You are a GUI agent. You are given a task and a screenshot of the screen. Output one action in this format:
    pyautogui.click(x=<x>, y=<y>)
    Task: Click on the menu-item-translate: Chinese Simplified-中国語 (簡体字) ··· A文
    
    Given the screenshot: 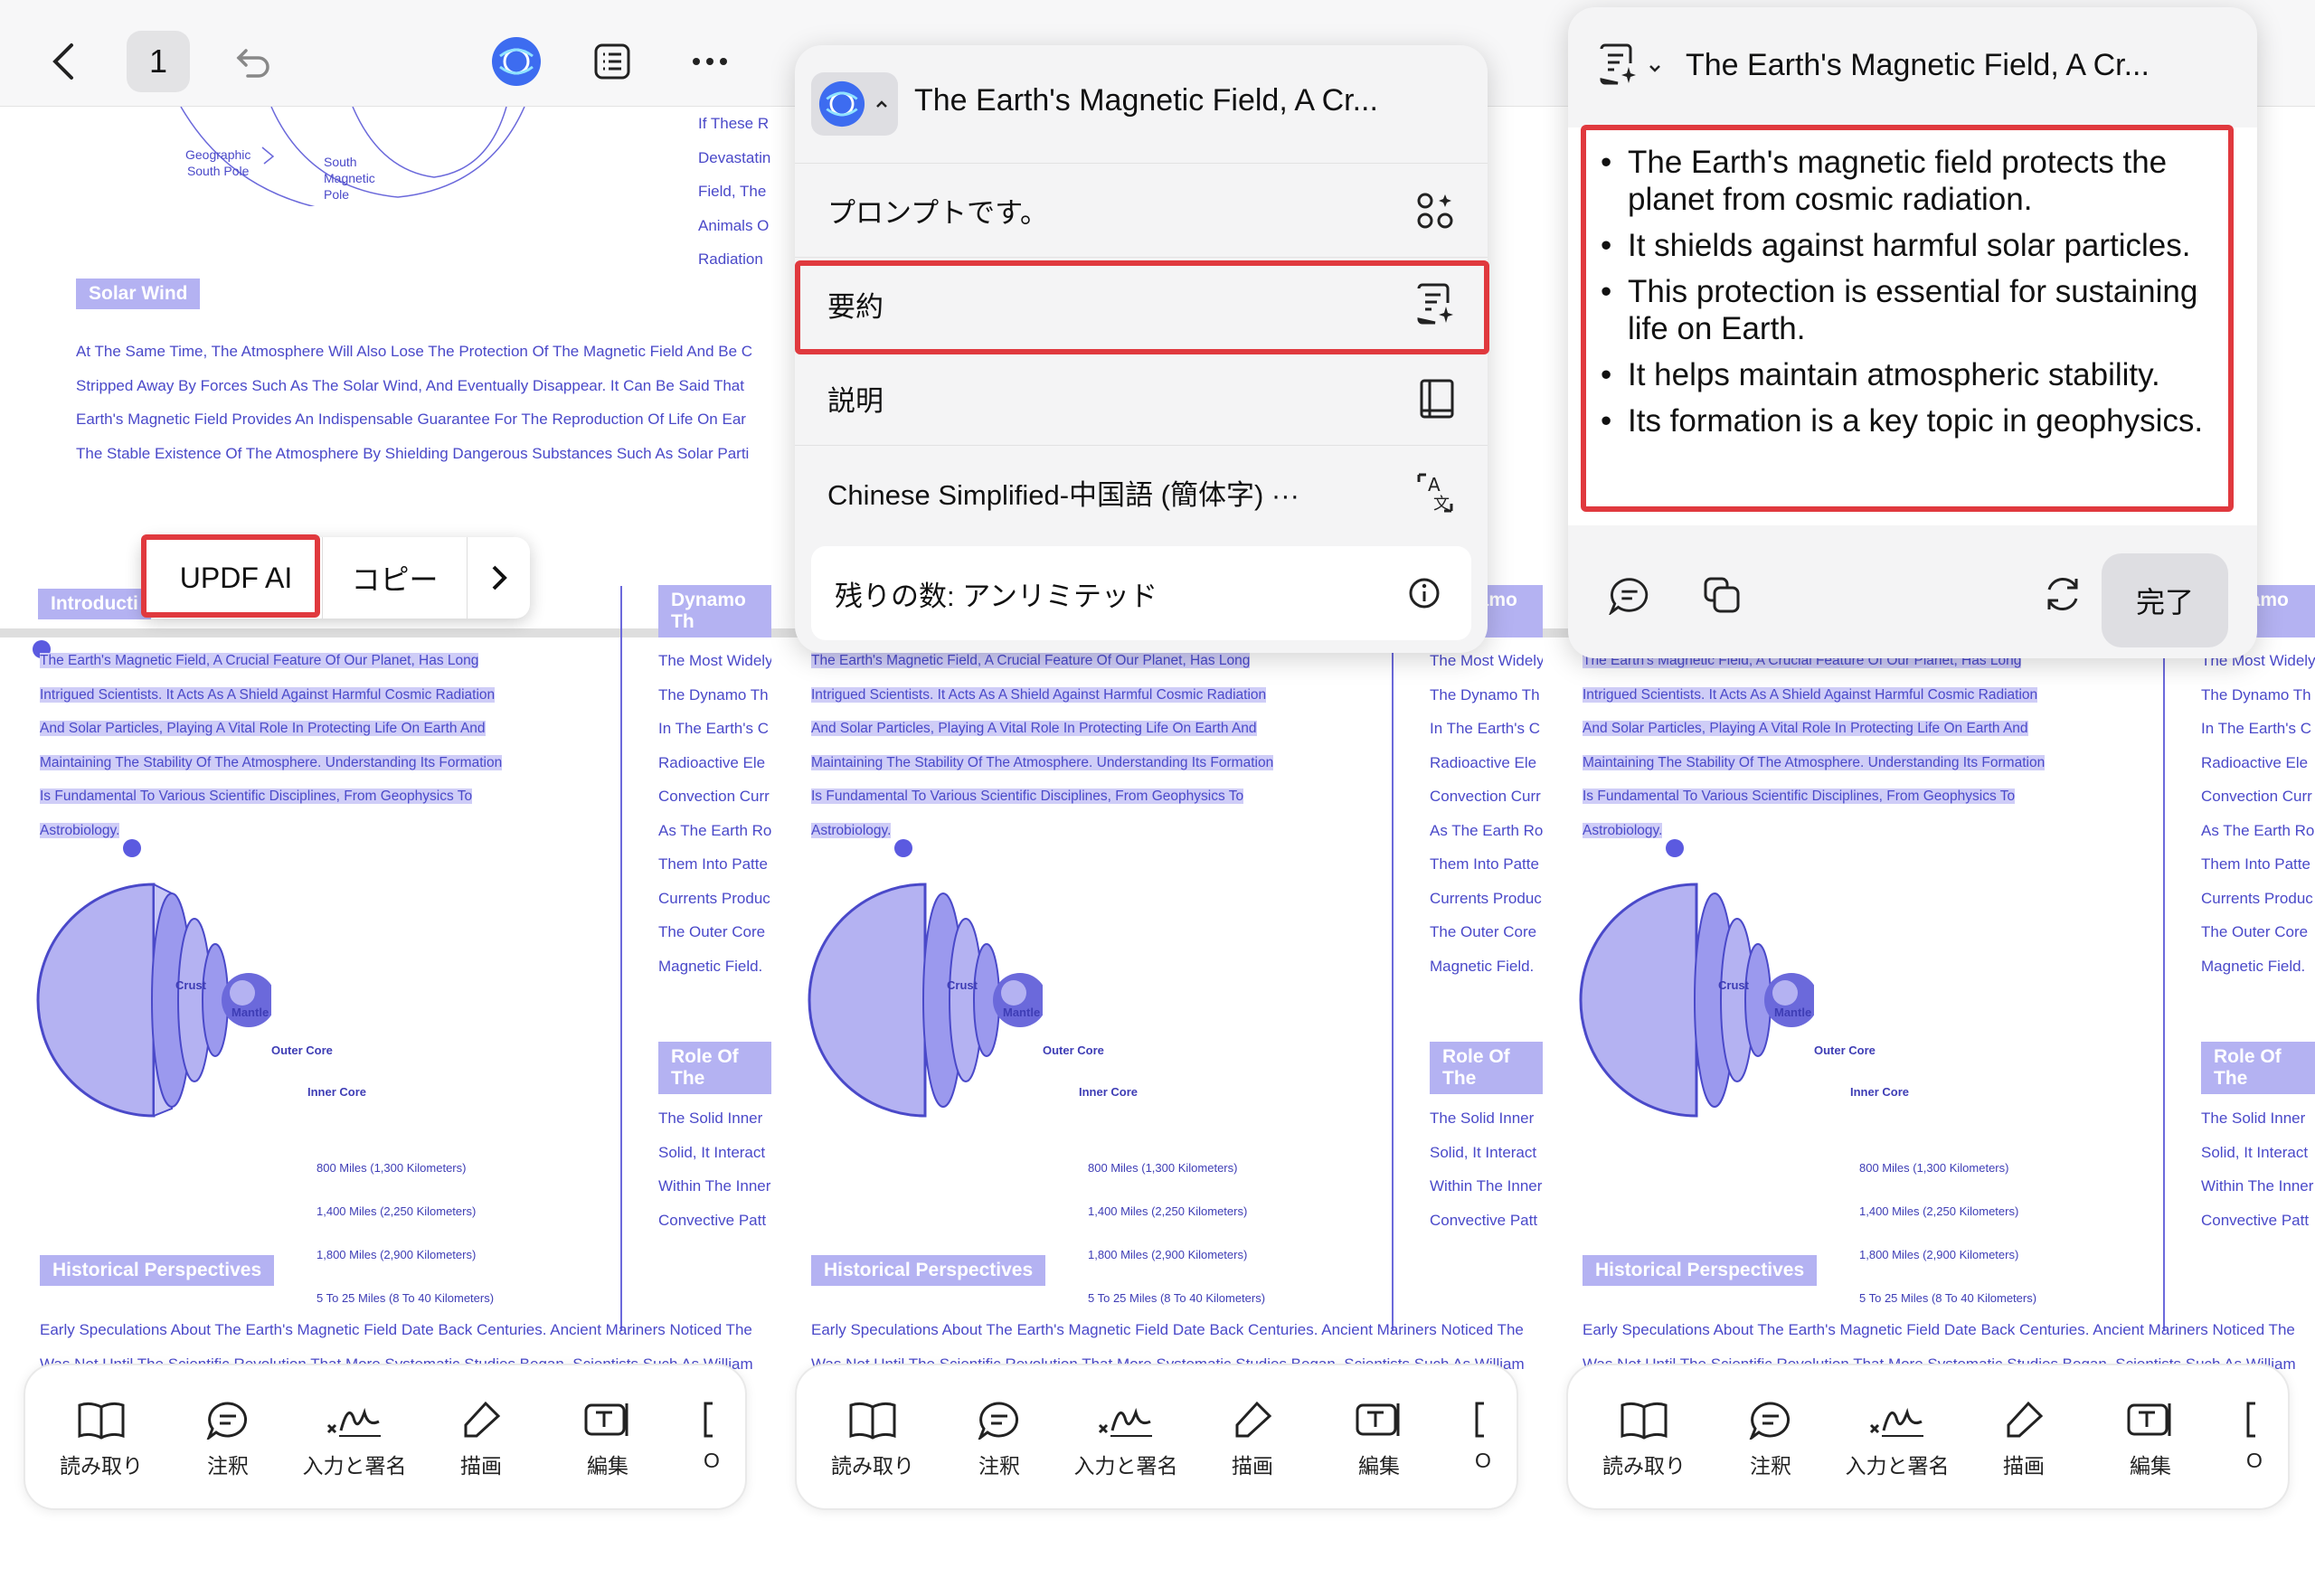 What is the action you would take?
    pyautogui.click(x=1141, y=492)
    